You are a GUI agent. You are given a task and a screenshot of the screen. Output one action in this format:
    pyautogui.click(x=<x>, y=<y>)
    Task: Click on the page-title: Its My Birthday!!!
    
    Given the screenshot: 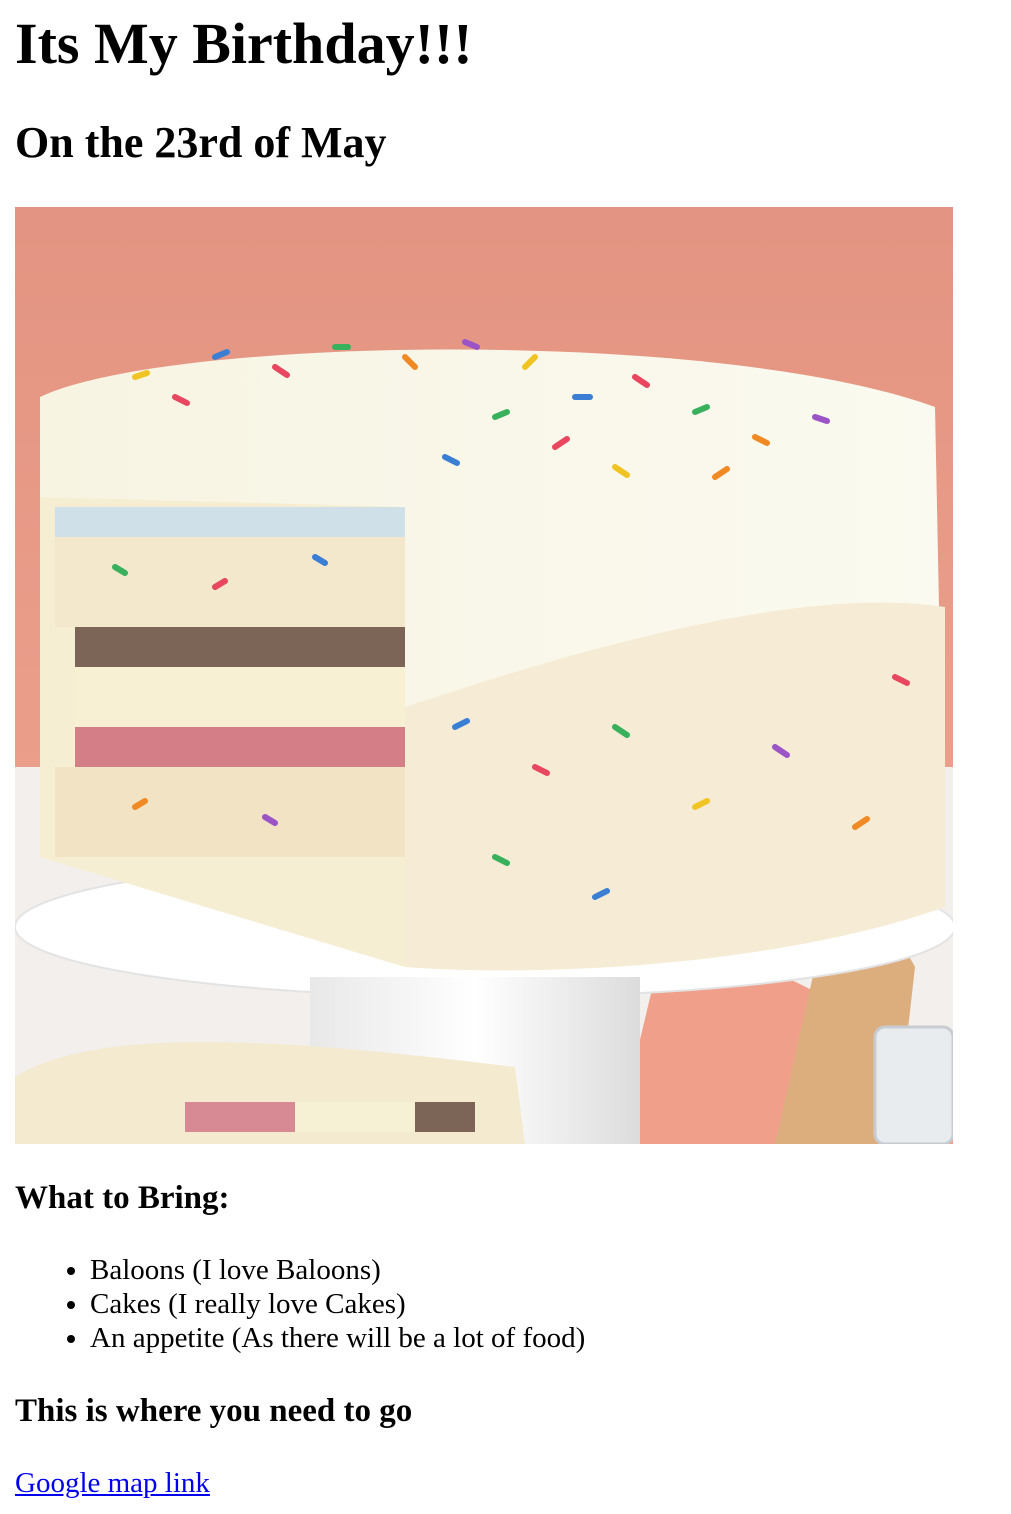 What is the action you would take?
    pyautogui.click(x=244, y=43)
    